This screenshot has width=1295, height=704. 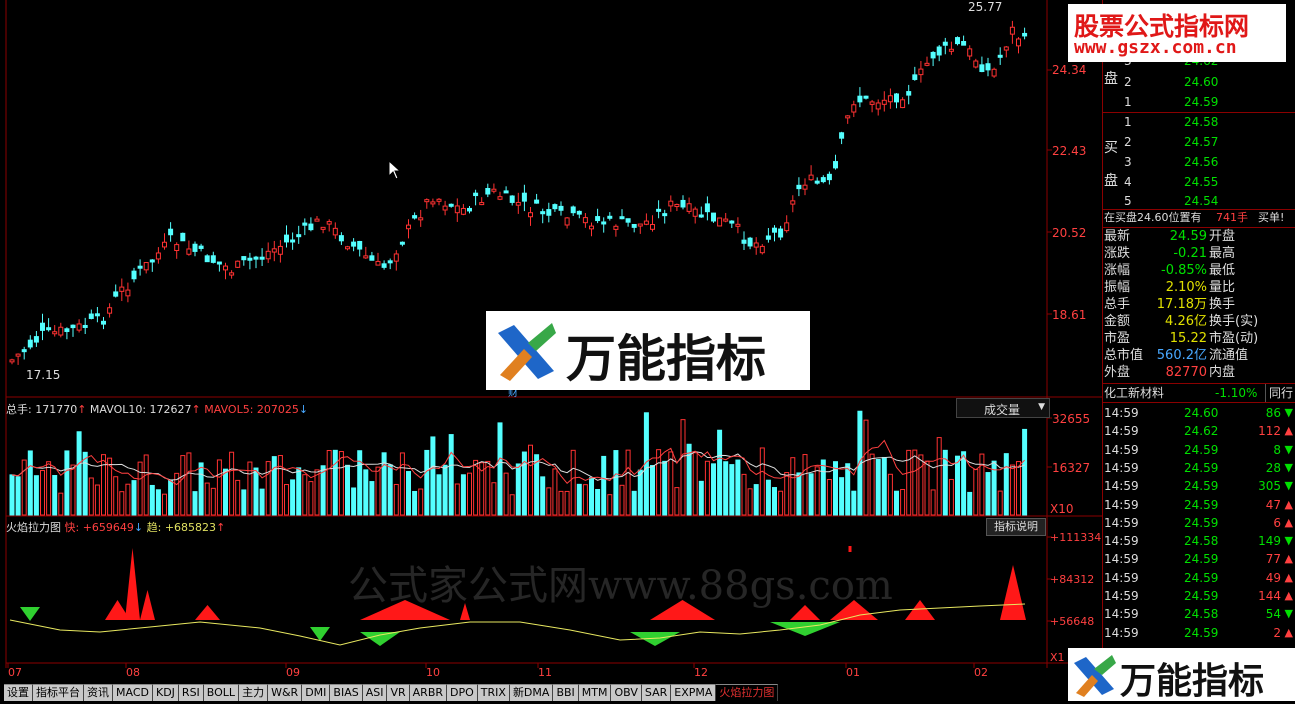 What do you see at coordinates (1016, 527) in the screenshot?
I see `indicator-help-button: 指标说明` at bounding box center [1016, 527].